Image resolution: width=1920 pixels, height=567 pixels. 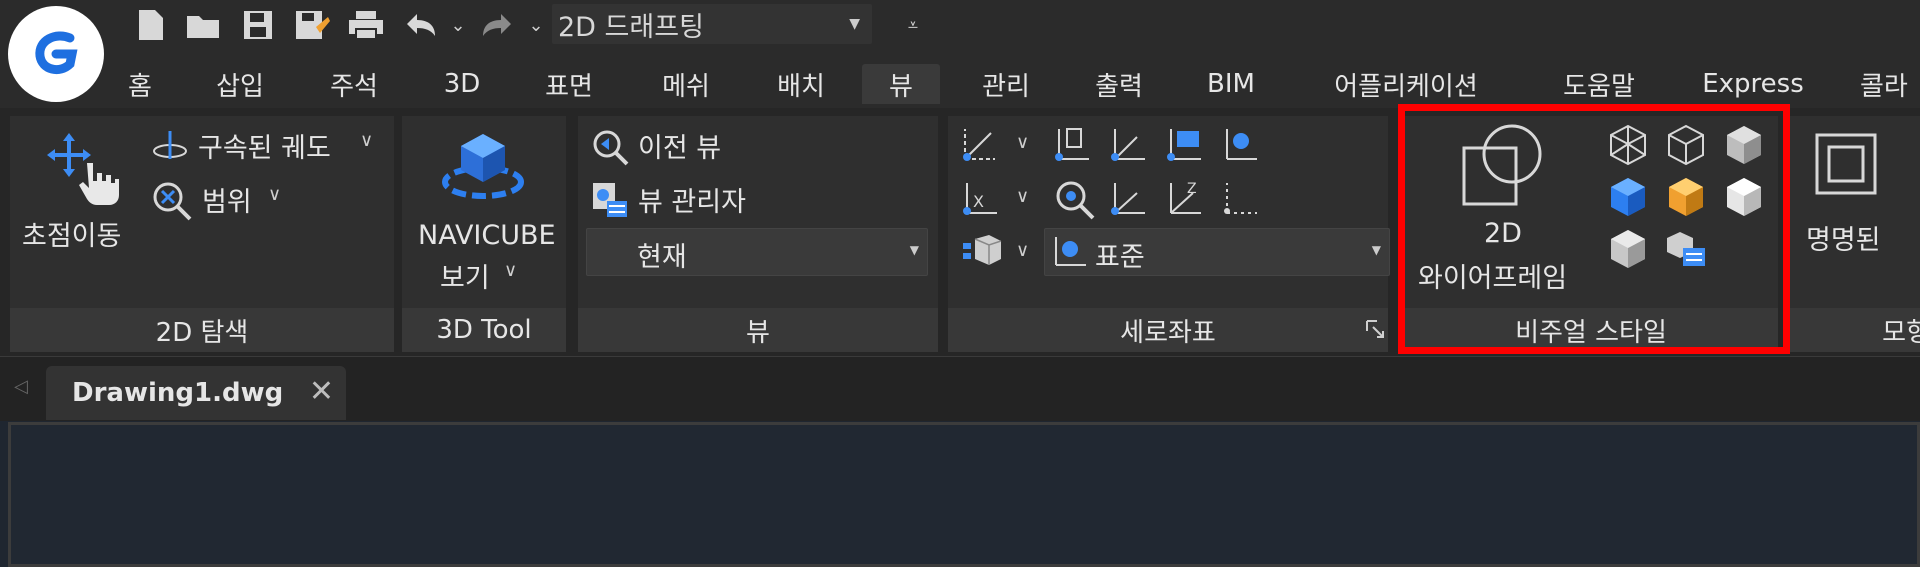 I want to click on ucs-face-icon, so click(x=1128, y=144).